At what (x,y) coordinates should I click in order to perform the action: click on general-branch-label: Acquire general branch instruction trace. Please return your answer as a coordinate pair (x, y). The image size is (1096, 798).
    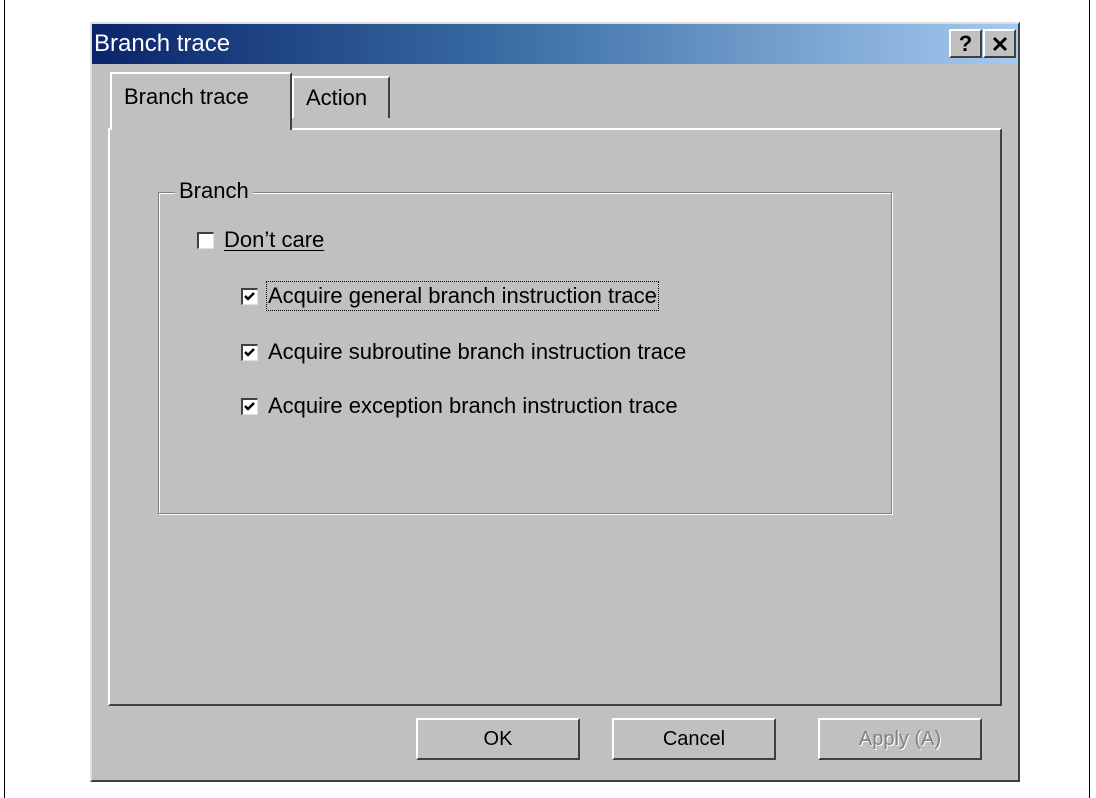
    Looking at the image, I should click on (462, 296).